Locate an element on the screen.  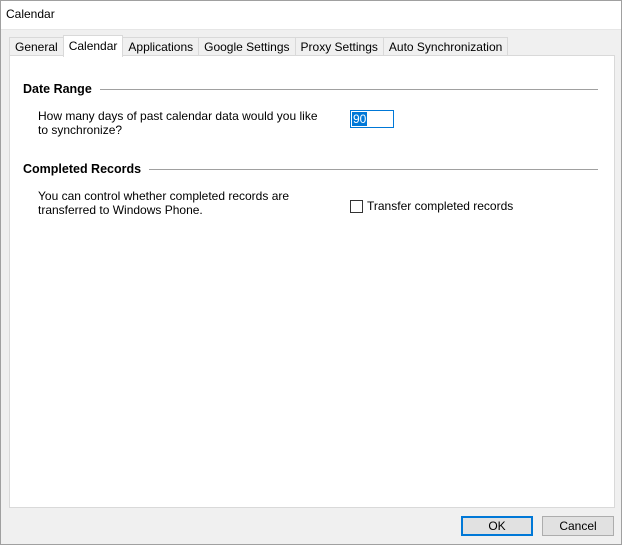
tab-applications: Applications is located at coordinates (161, 46).